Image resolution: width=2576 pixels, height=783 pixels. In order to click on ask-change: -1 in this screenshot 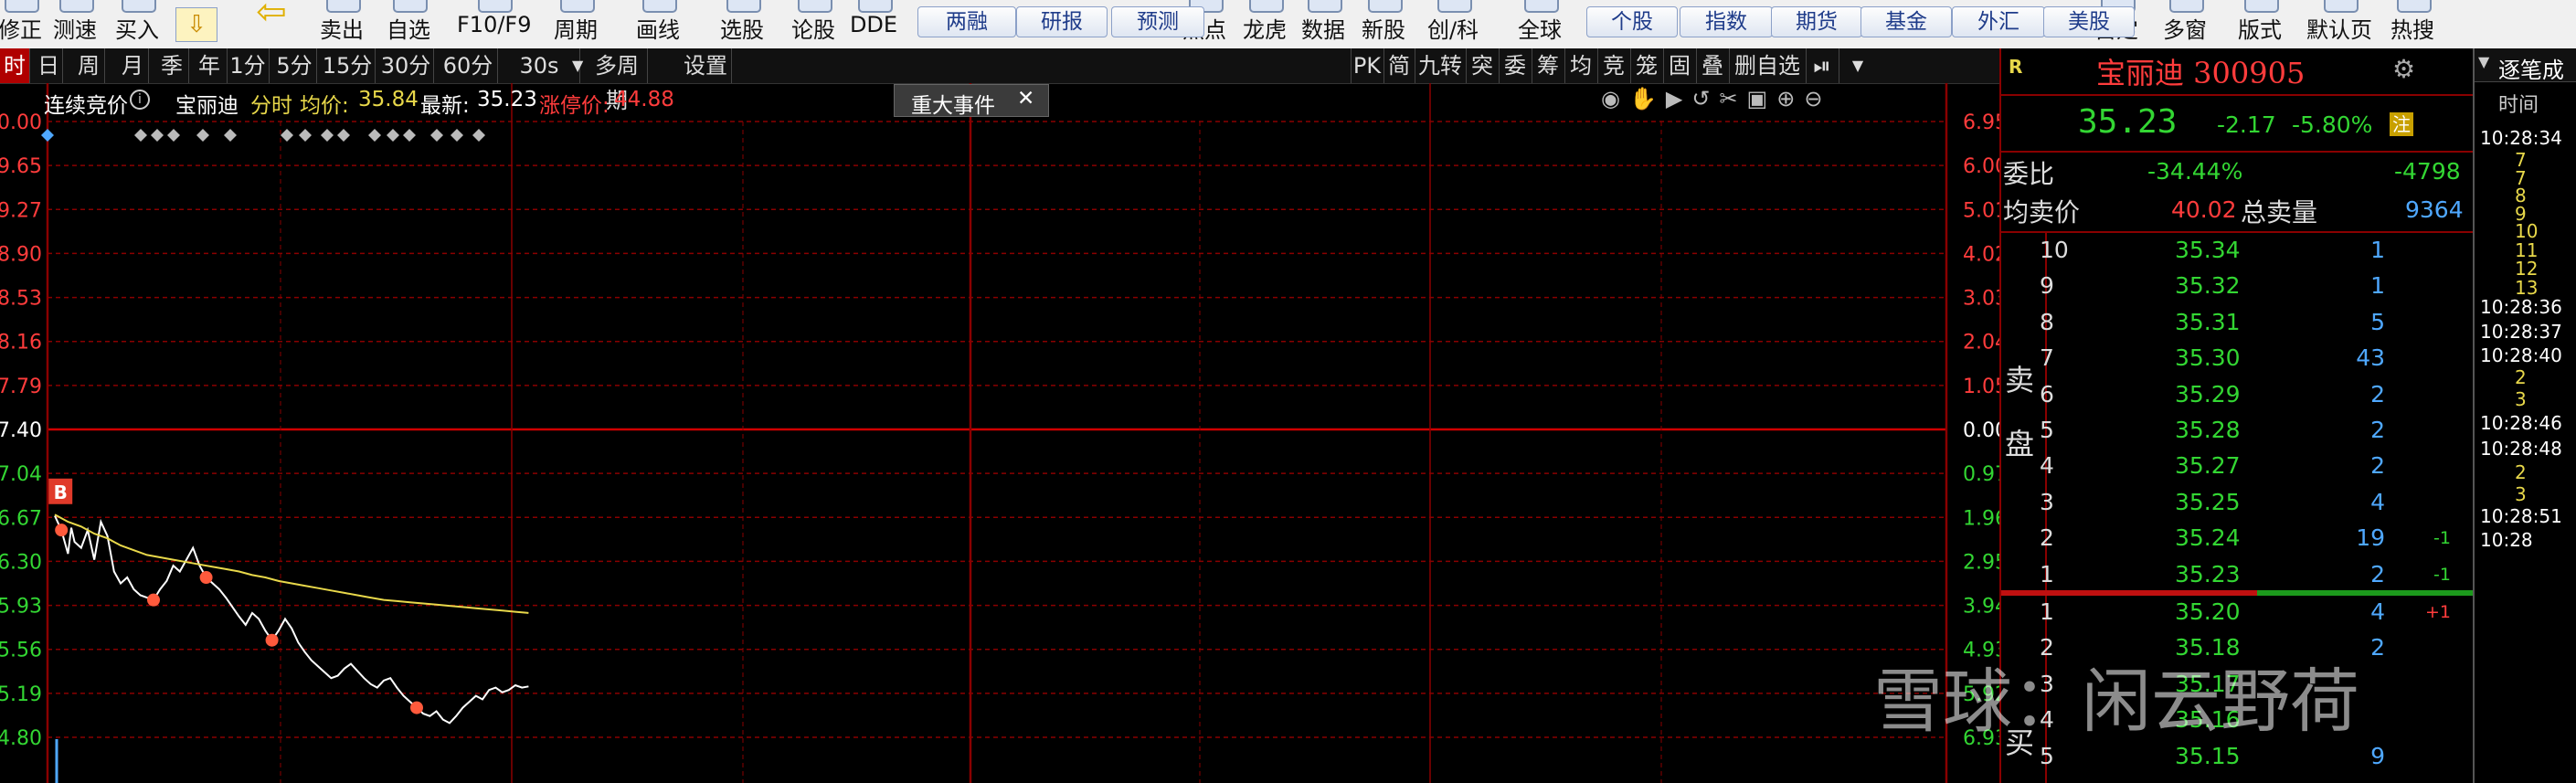, I will do `click(2442, 574)`.